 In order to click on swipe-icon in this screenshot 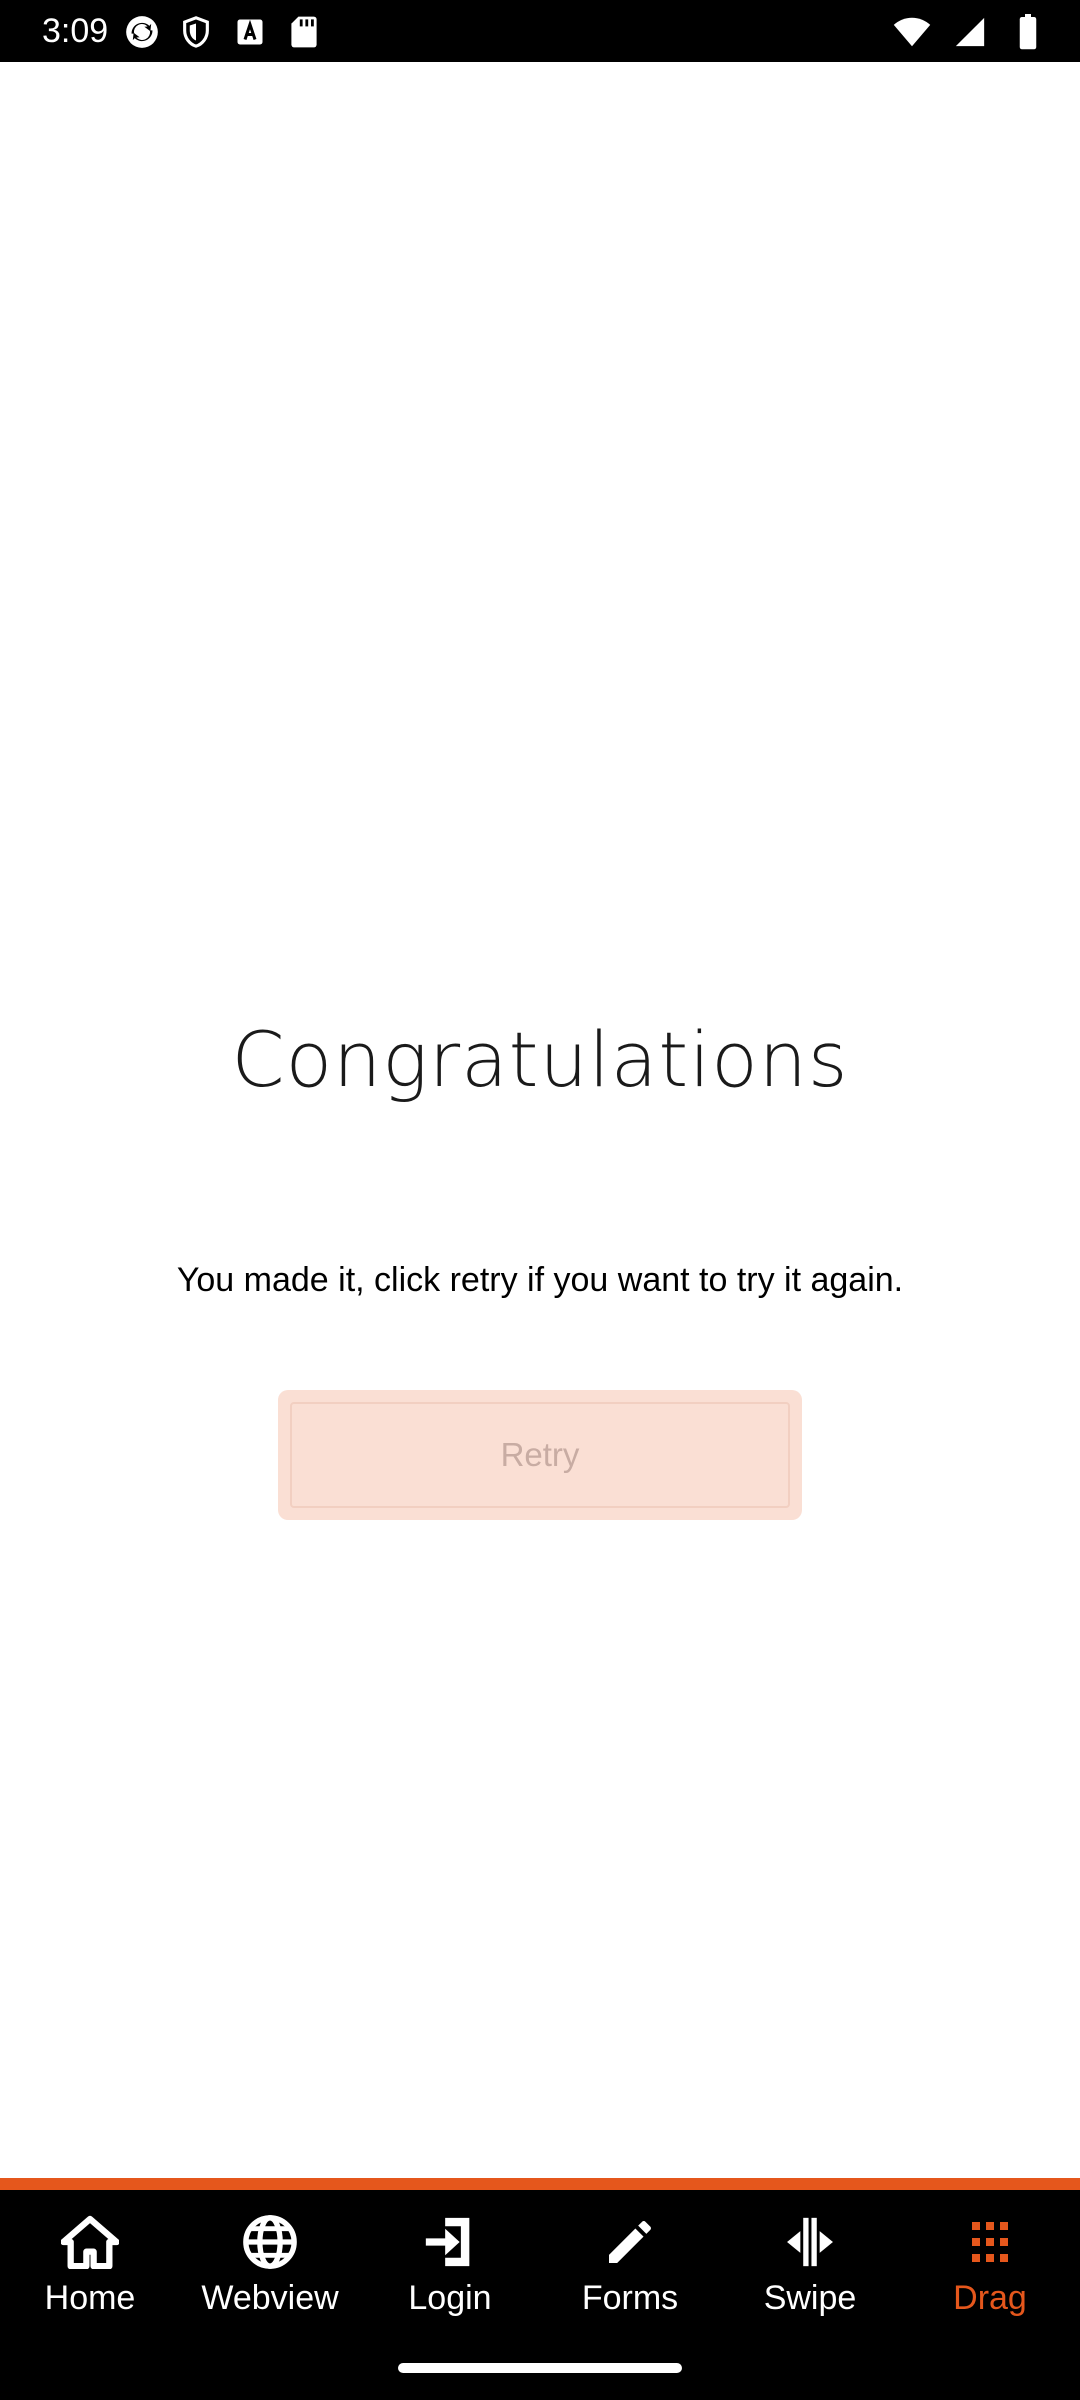, I will do `click(810, 2242)`.